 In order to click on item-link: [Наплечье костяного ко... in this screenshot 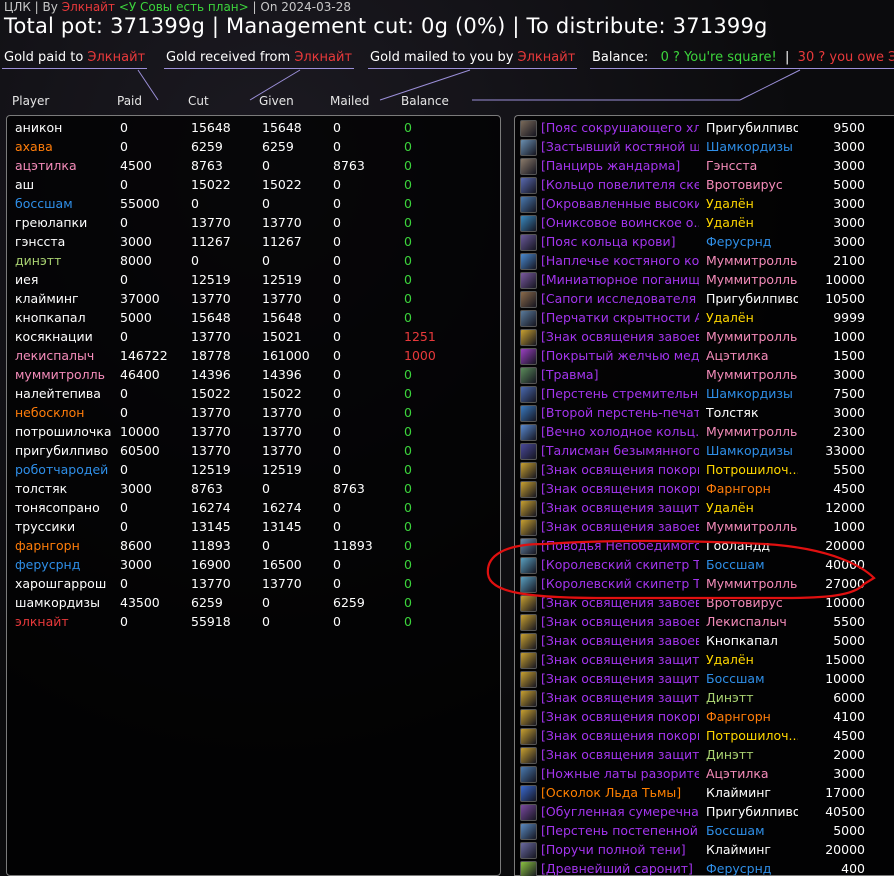, I will do `click(620, 260)`.